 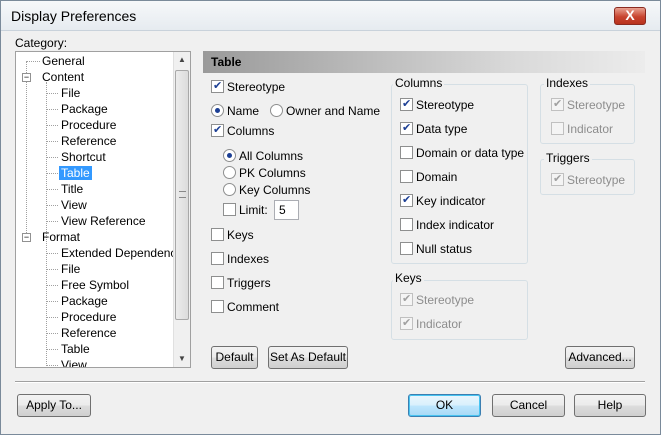 I want to click on help-button: Help, so click(x=610, y=405).